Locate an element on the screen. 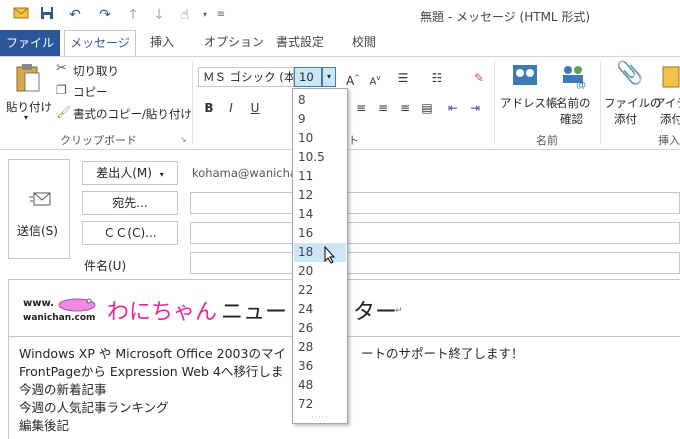 Image resolution: width=680 pixels, height=439 pixels. chevron-down-icon: ▾ is located at coordinates (161, 174).